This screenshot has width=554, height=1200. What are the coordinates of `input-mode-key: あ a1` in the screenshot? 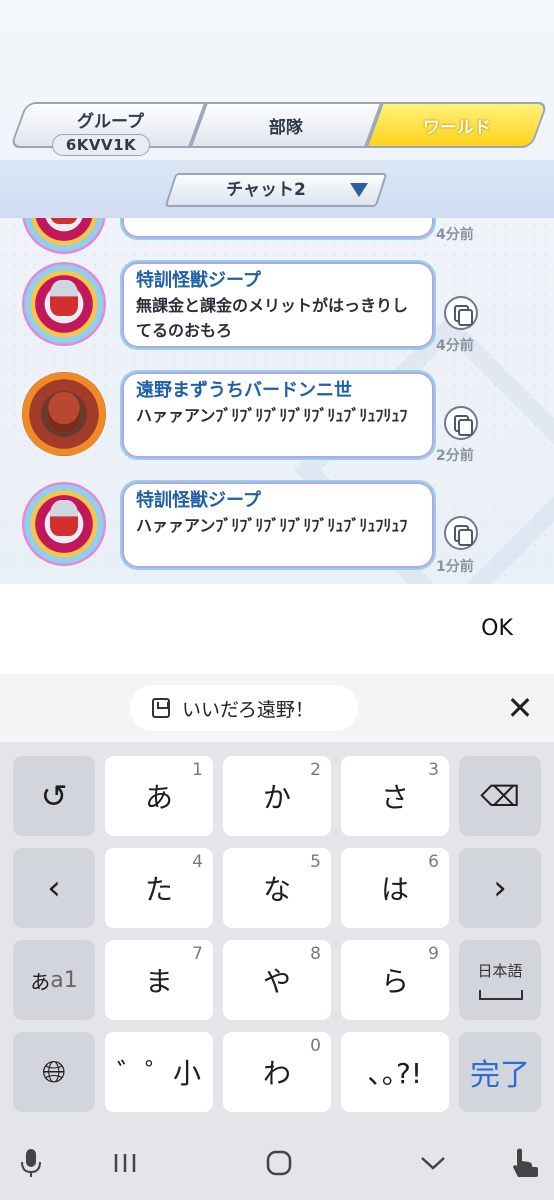 It's located at (54, 980).